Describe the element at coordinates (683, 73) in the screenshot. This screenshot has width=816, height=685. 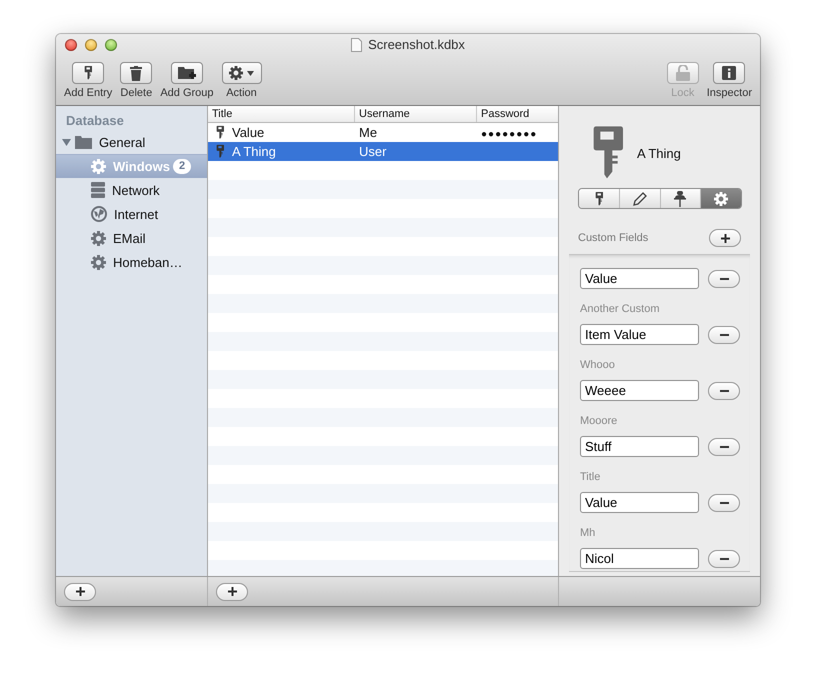
I see `lock-icon` at that location.